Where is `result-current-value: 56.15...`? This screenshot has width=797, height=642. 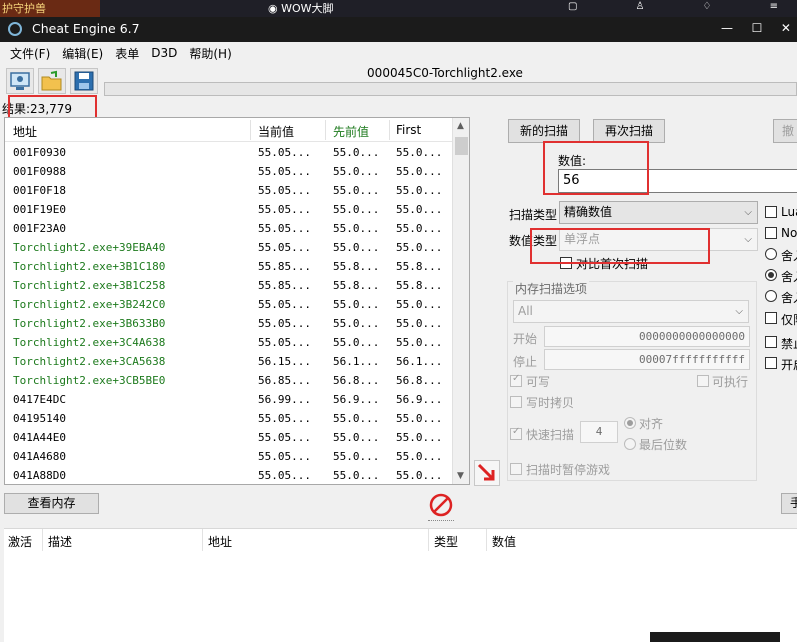 result-current-value: 56.15... is located at coordinates (284, 361).